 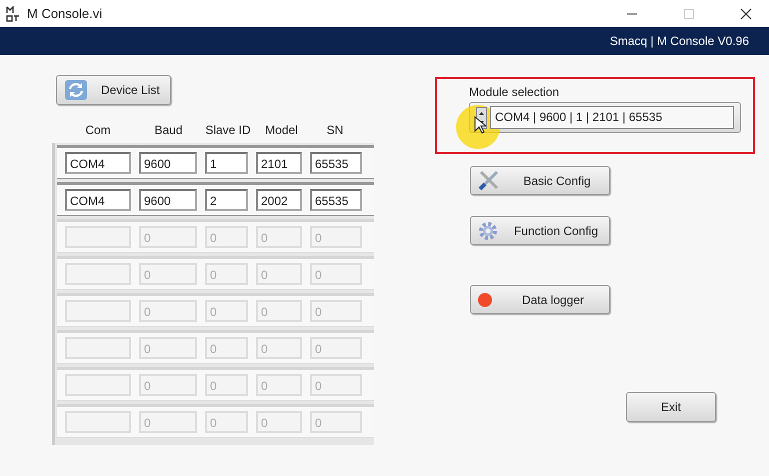 What do you see at coordinates (540, 230) in the screenshot?
I see `function-config-button: Function Config` at bounding box center [540, 230].